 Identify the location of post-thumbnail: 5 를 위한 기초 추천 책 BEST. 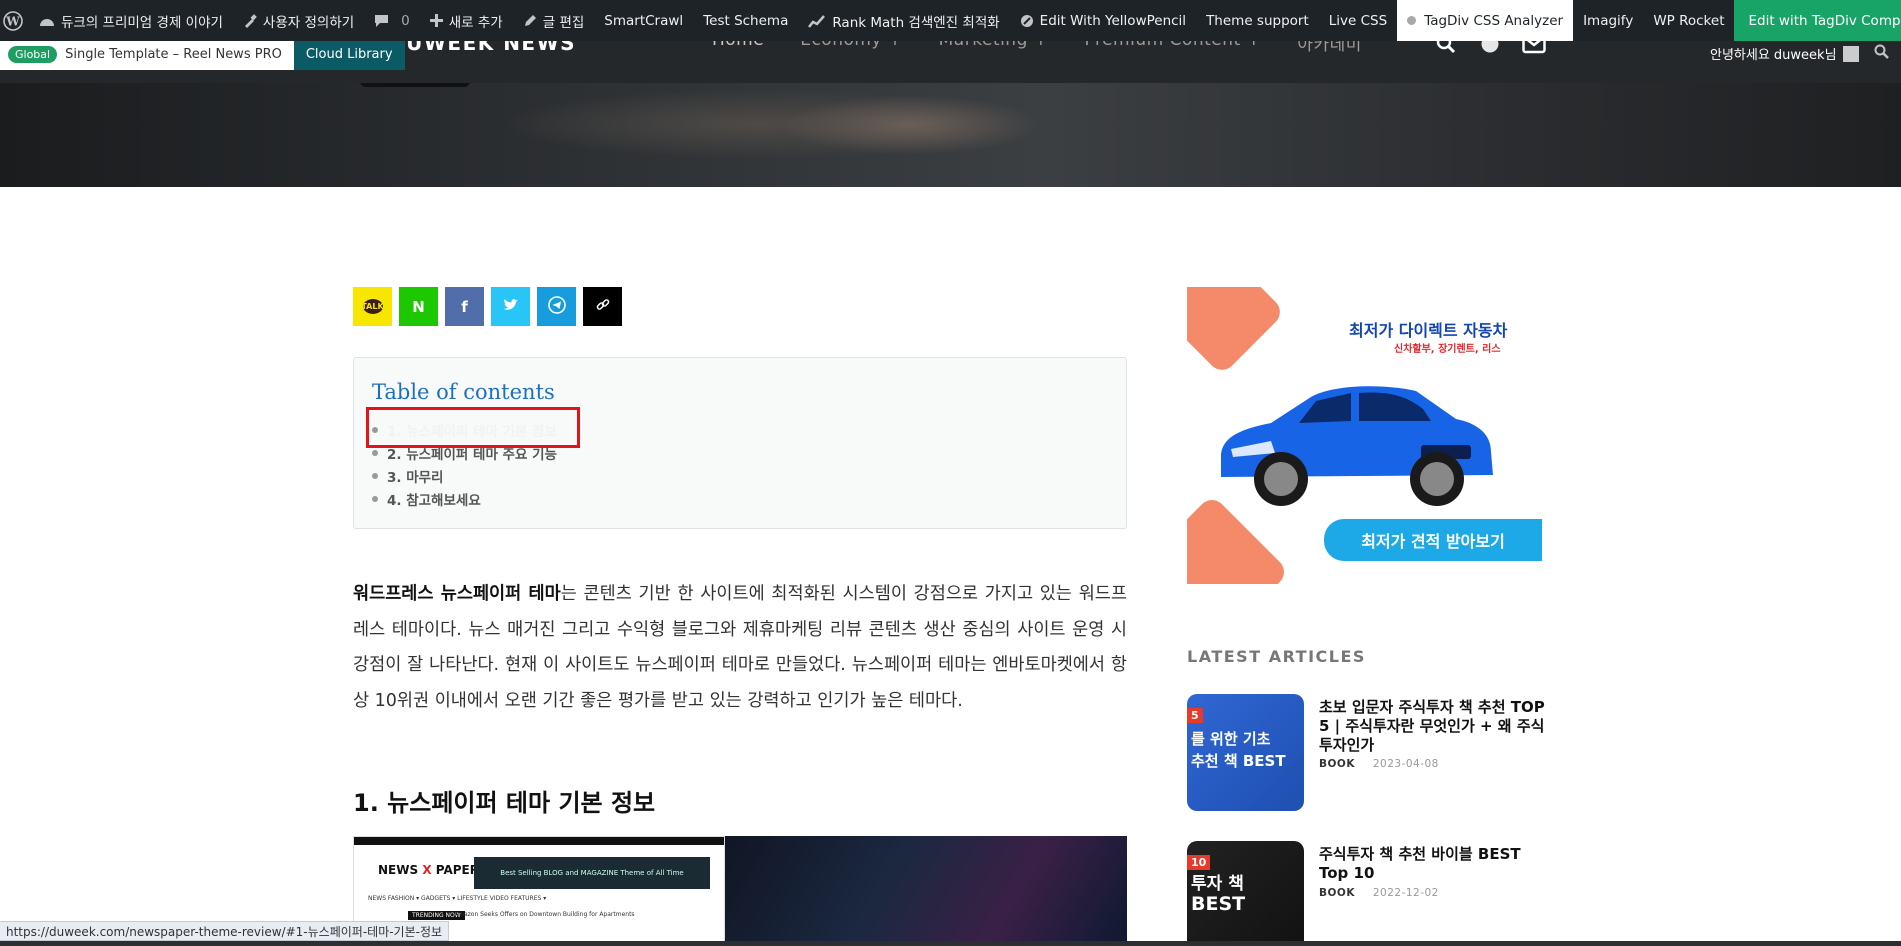
(1245, 752).